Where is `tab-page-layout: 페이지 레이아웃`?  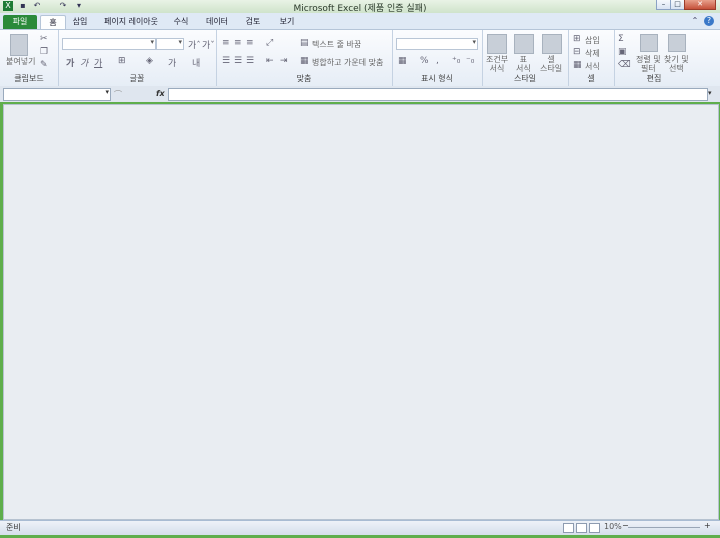 tab-page-layout: 페이지 레이아웃 is located at coordinates (131, 22).